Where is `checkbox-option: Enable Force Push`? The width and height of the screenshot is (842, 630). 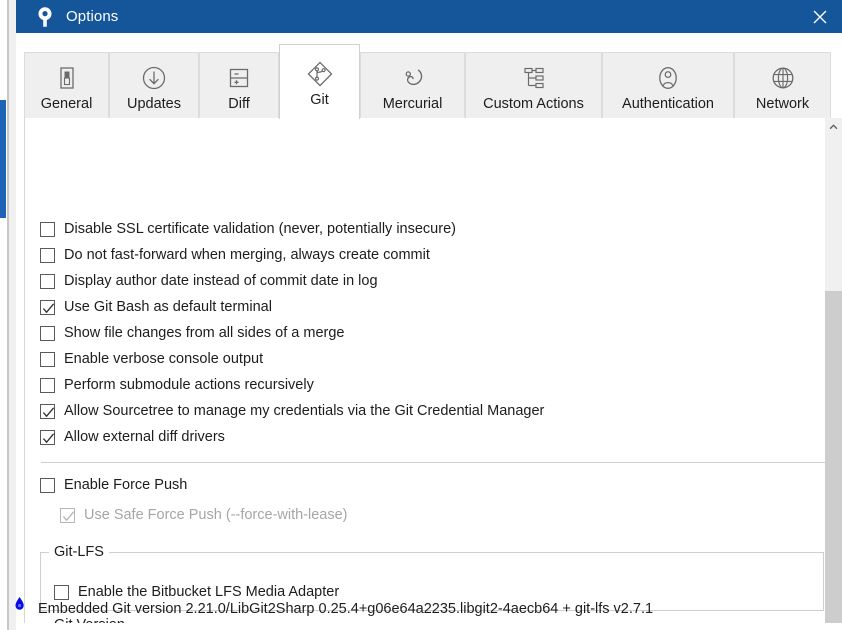
checkbox-option: Enable Force Push is located at coordinates (113, 485).